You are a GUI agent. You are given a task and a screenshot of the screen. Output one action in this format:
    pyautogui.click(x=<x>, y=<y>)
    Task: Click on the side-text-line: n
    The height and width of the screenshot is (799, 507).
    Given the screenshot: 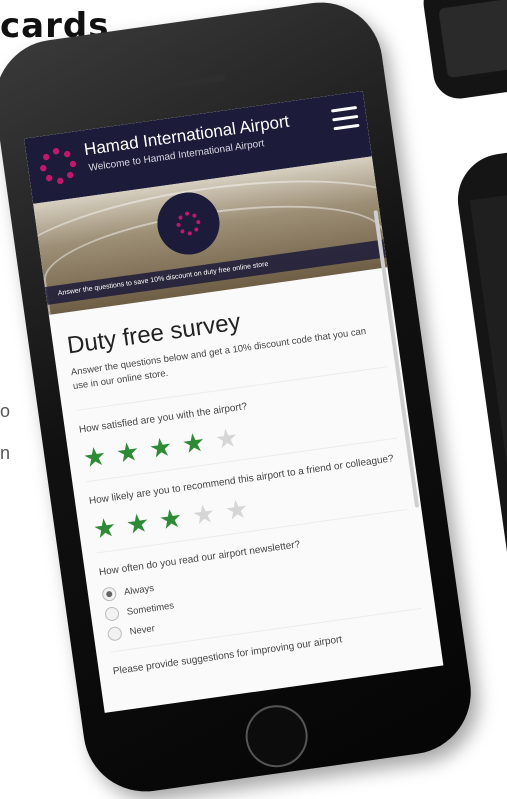 What is the action you would take?
    pyautogui.click(x=5, y=453)
    